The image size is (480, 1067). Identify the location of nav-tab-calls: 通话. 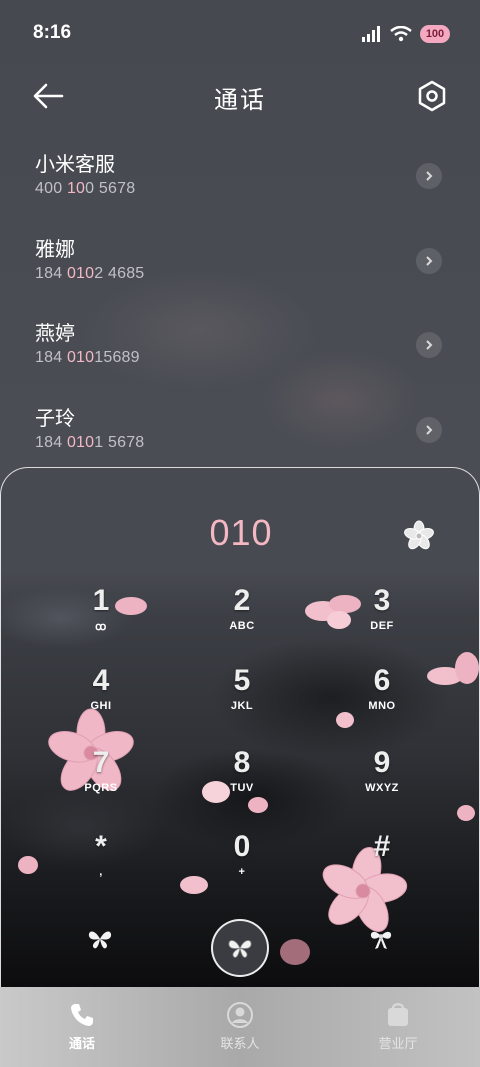
(82, 1026).